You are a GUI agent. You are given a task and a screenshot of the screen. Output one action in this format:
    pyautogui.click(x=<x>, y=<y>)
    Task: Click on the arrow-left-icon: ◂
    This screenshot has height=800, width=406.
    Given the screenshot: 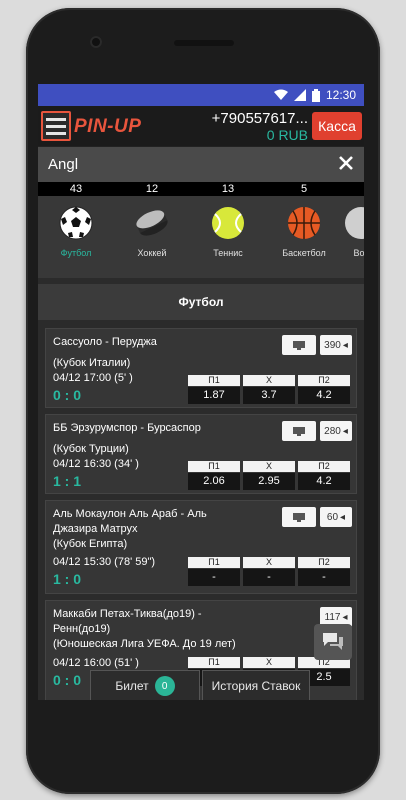 What is the action you would take?
    pyautogui.click(x=345, y=345)
    